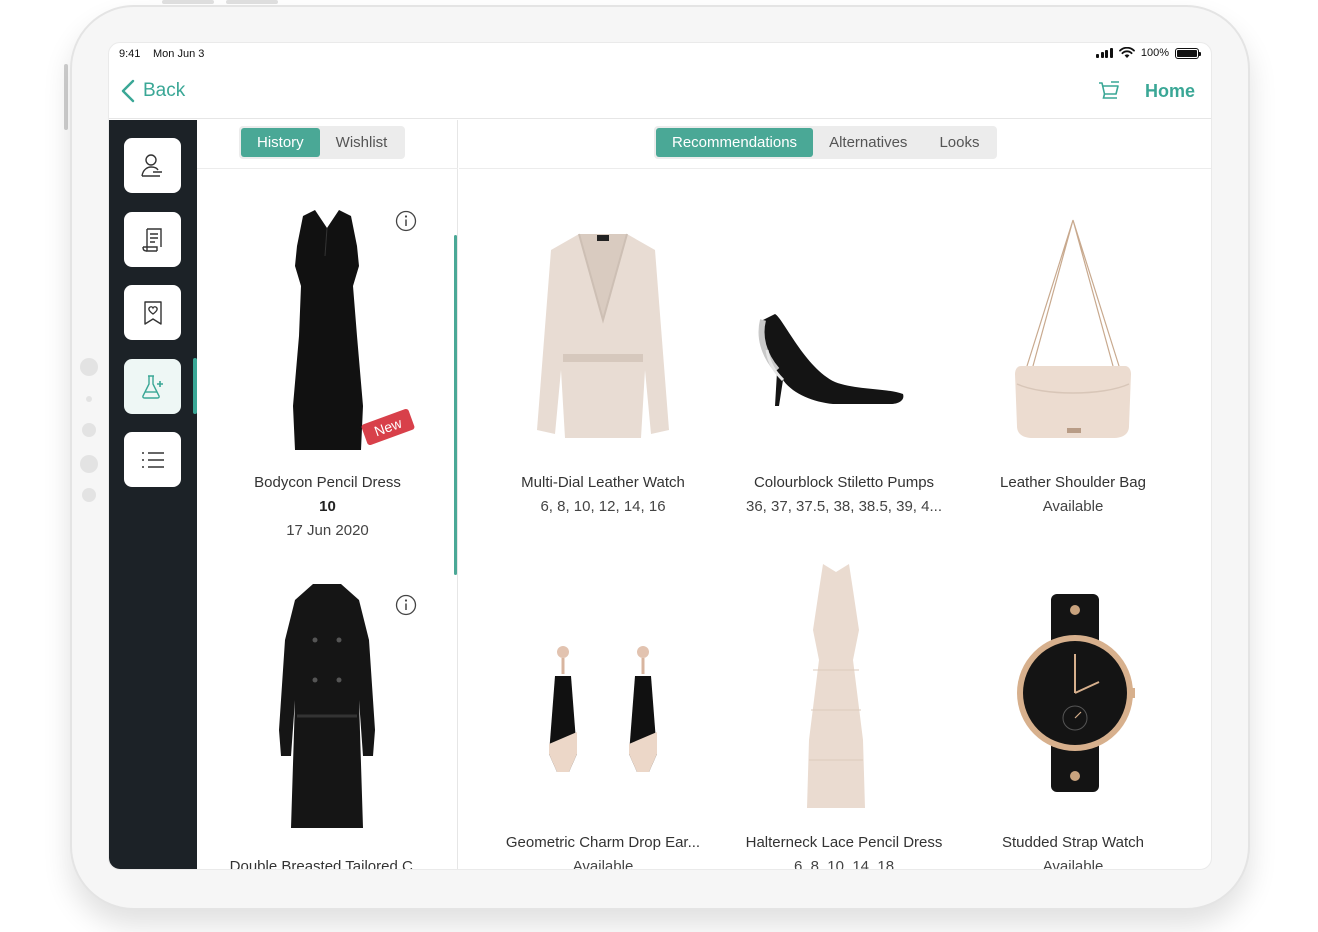 Image resolution: width=1318 pixels, height=932 pixels. I want to click on status-date: Mon Jun 3, so click(179, 54).